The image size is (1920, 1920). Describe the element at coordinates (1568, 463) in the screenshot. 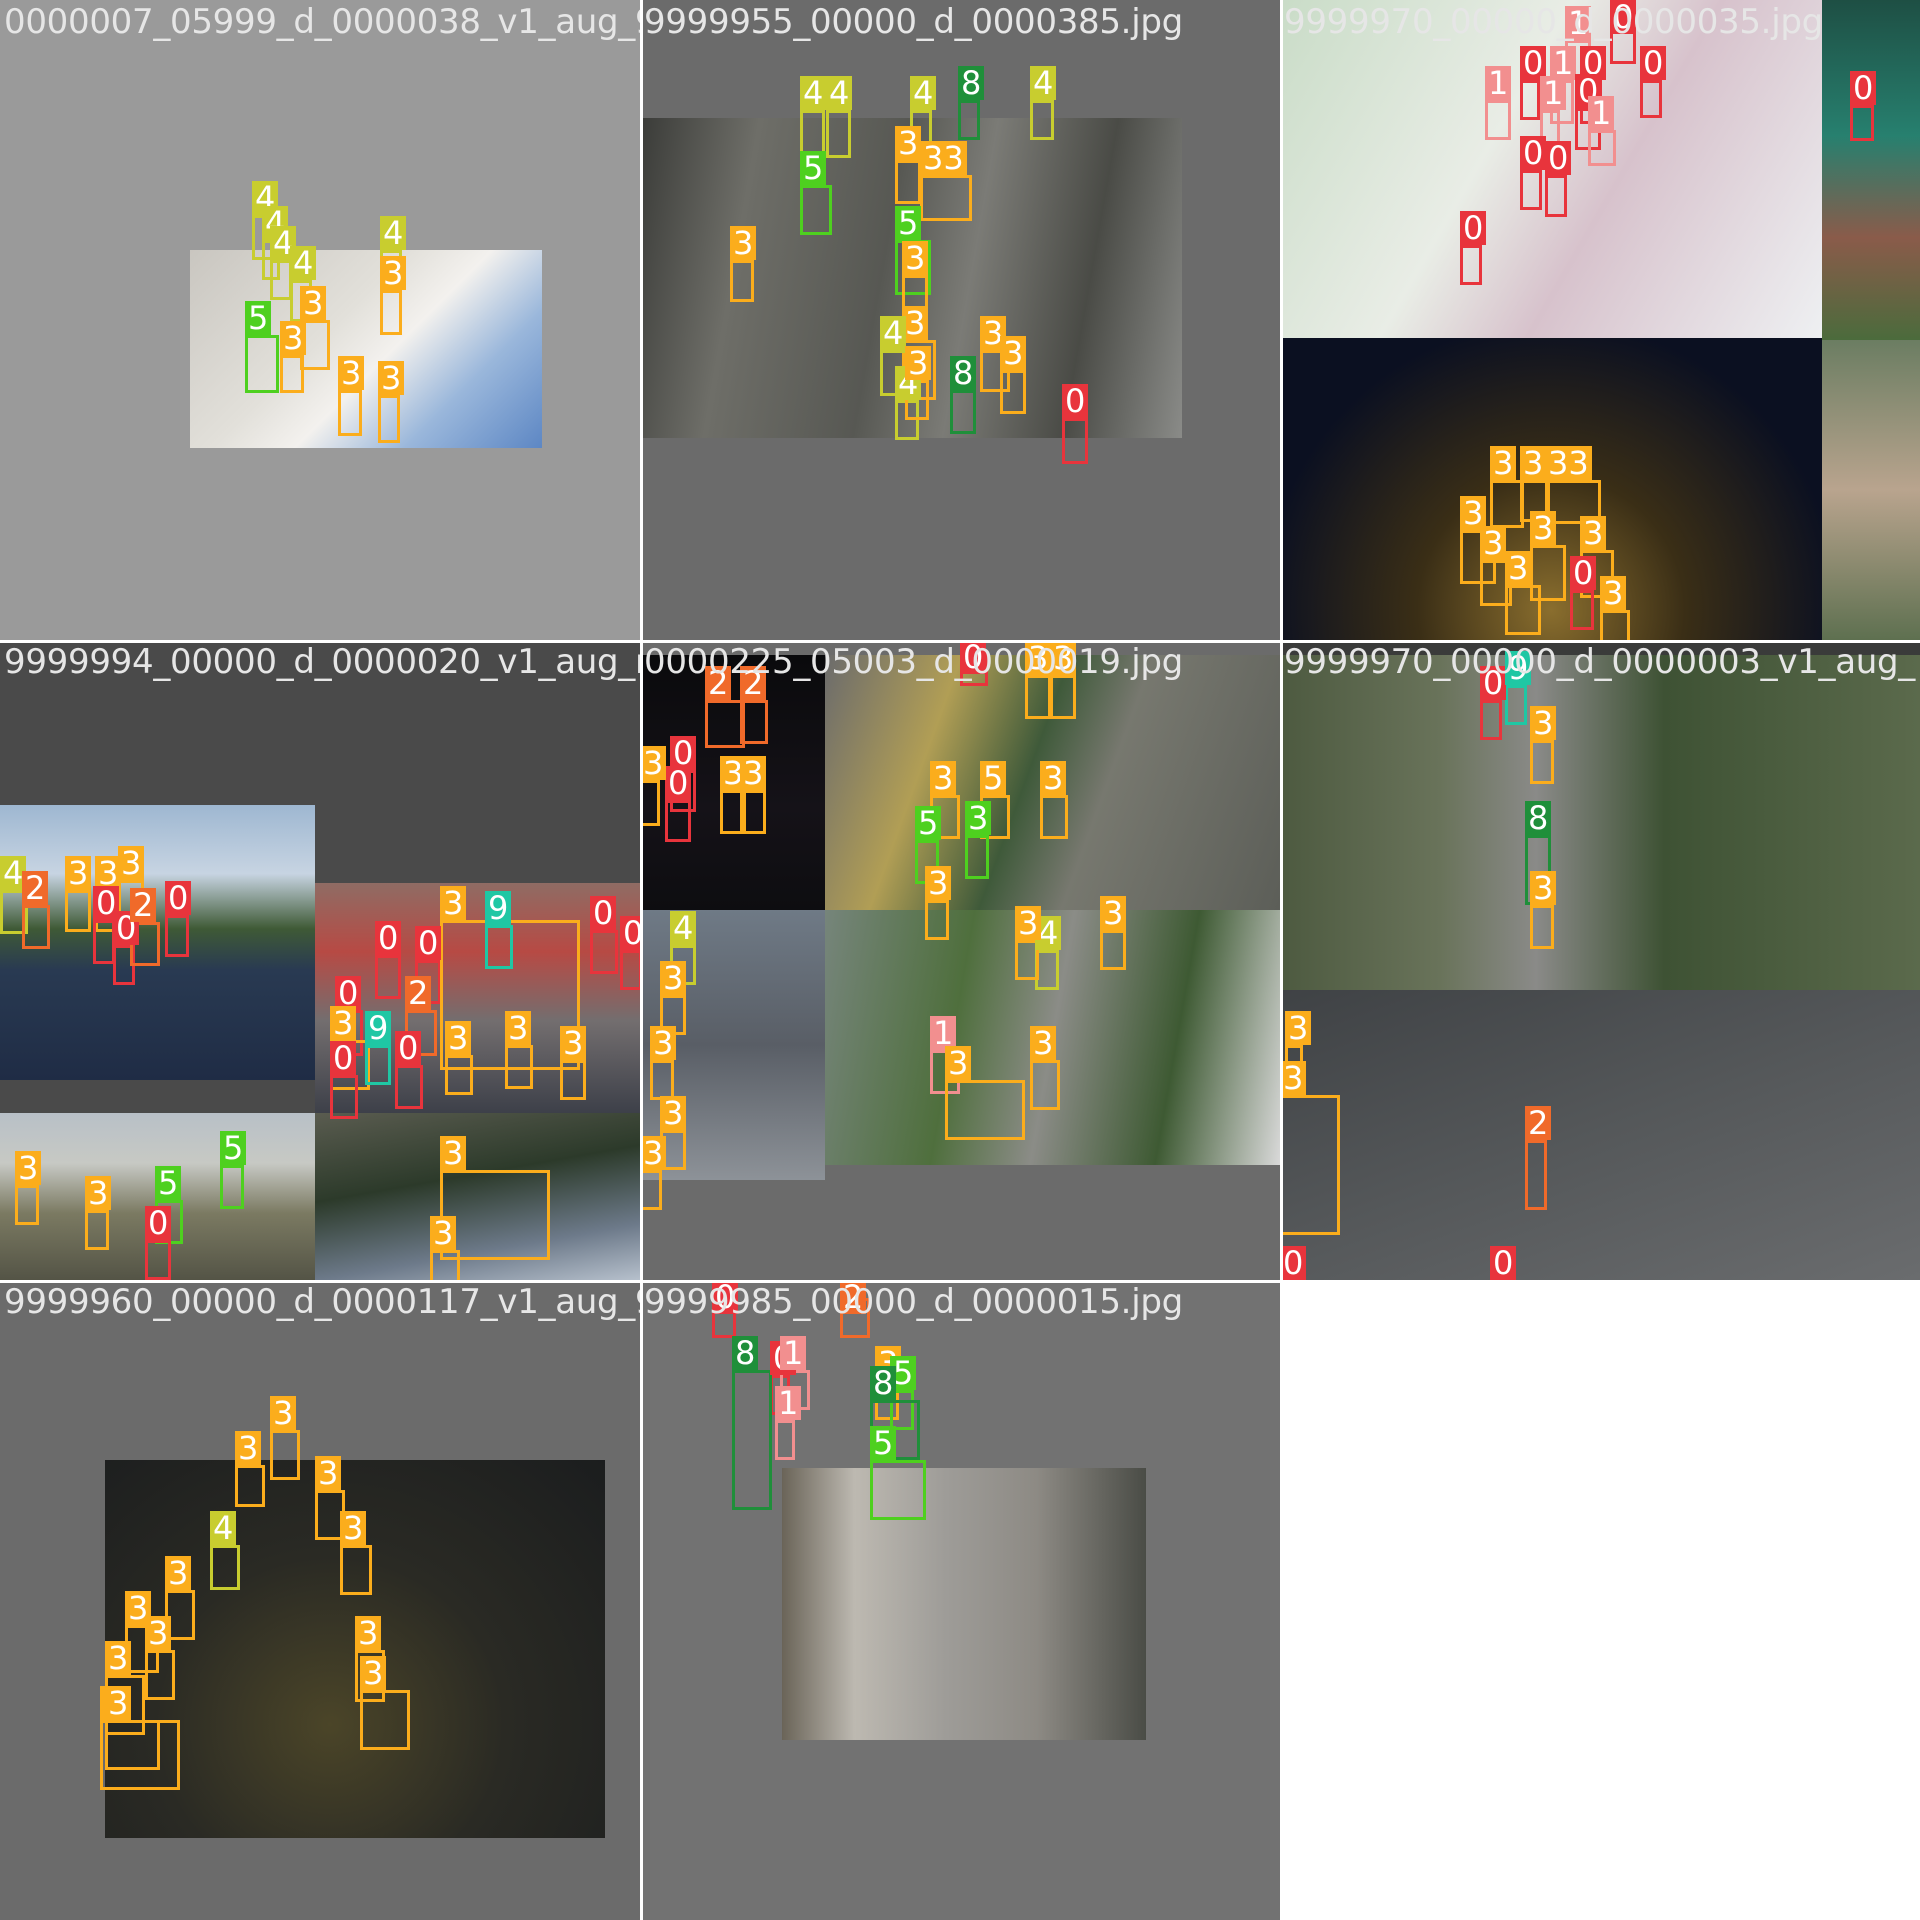

I see `class-label: 33` at that location.